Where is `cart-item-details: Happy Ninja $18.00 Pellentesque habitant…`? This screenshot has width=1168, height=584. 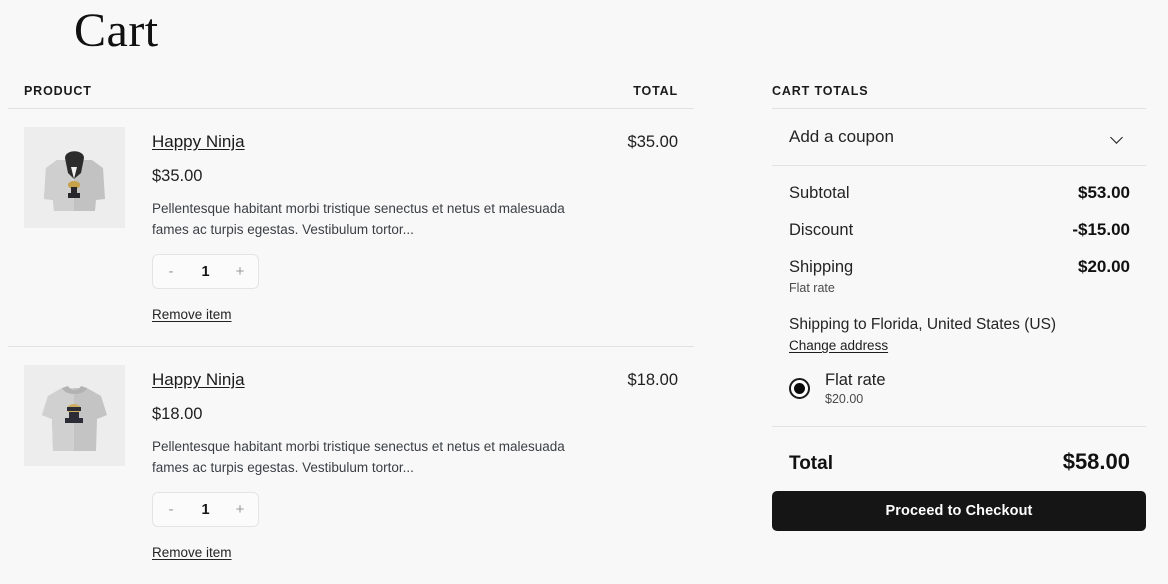
cart-item-details: Happy Ninja $18.00 Pellentesque habitant… is located at coordinates (366, 463).